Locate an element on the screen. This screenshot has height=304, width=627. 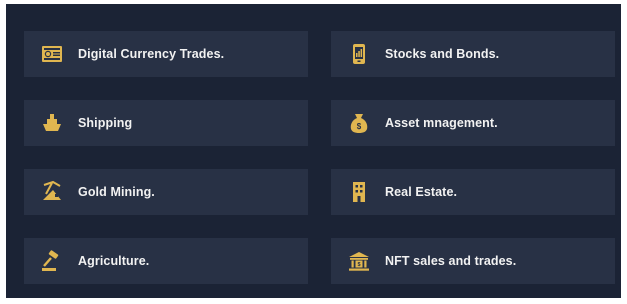
gavel-icon is located at coordinates (52, 261).